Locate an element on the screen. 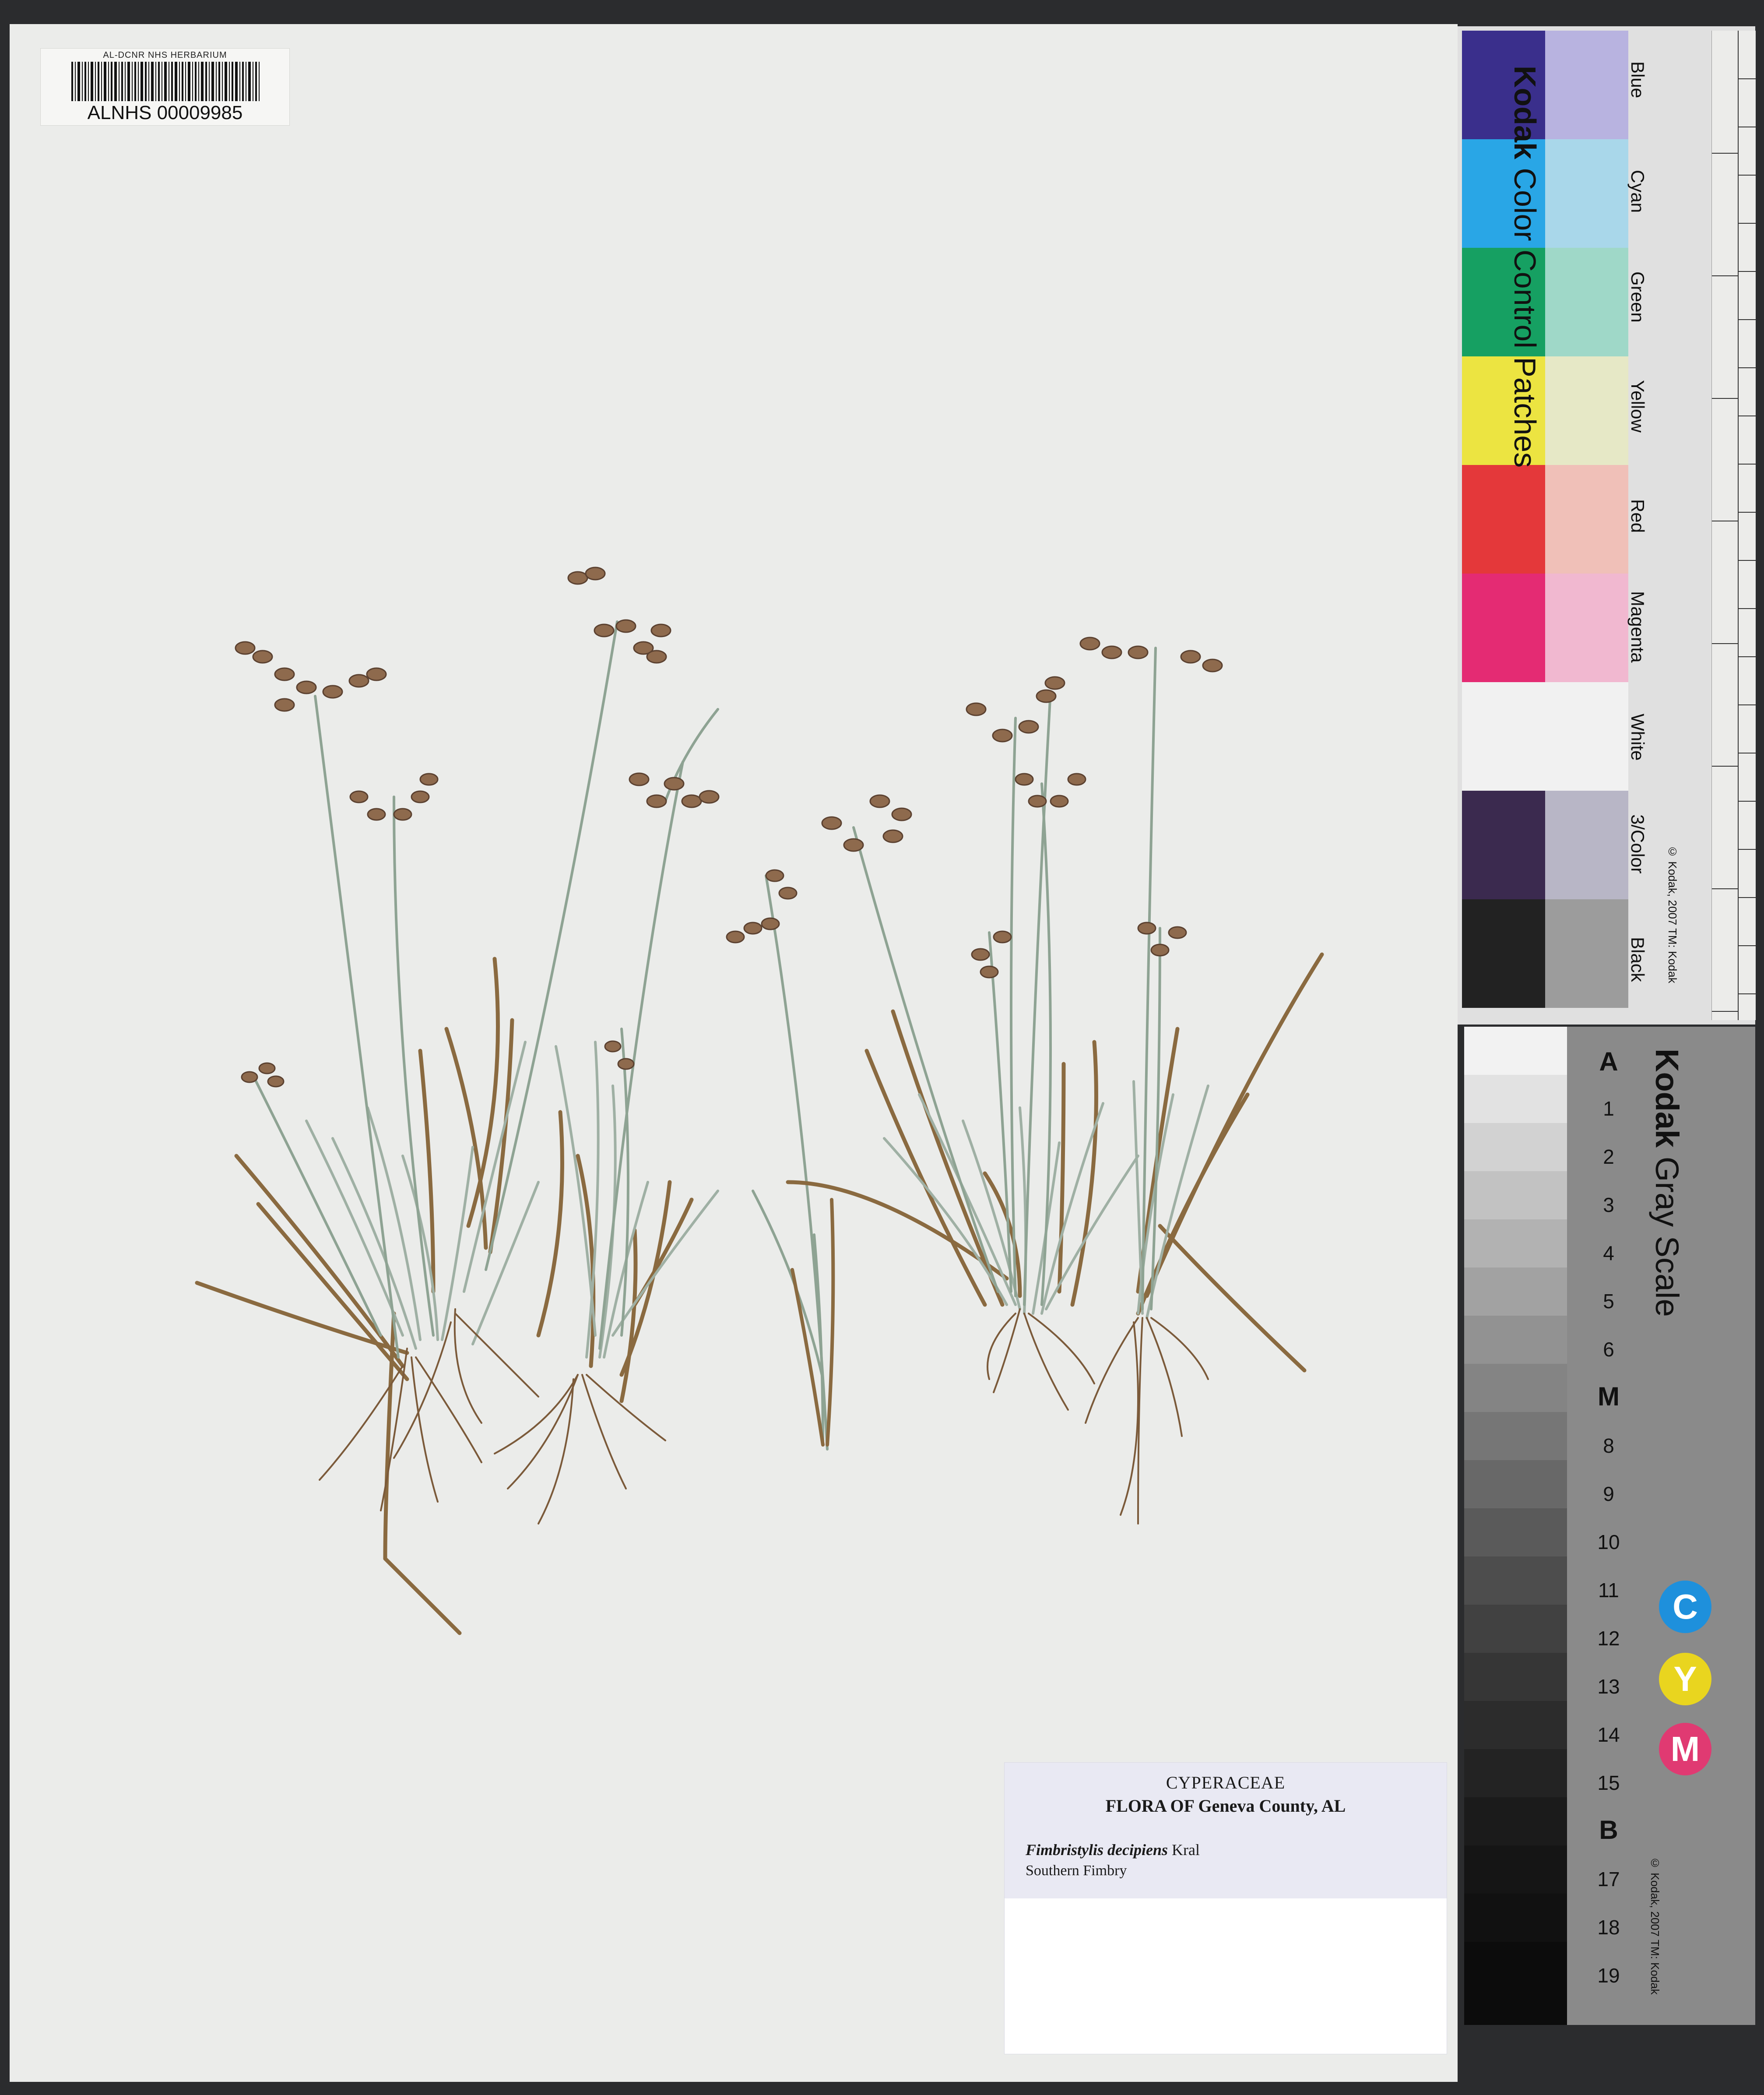 Image resolution: width=1764 pixels, height=2095 pixels. gray-card-brand: Kodak is located at coordinates (1667, 1098).